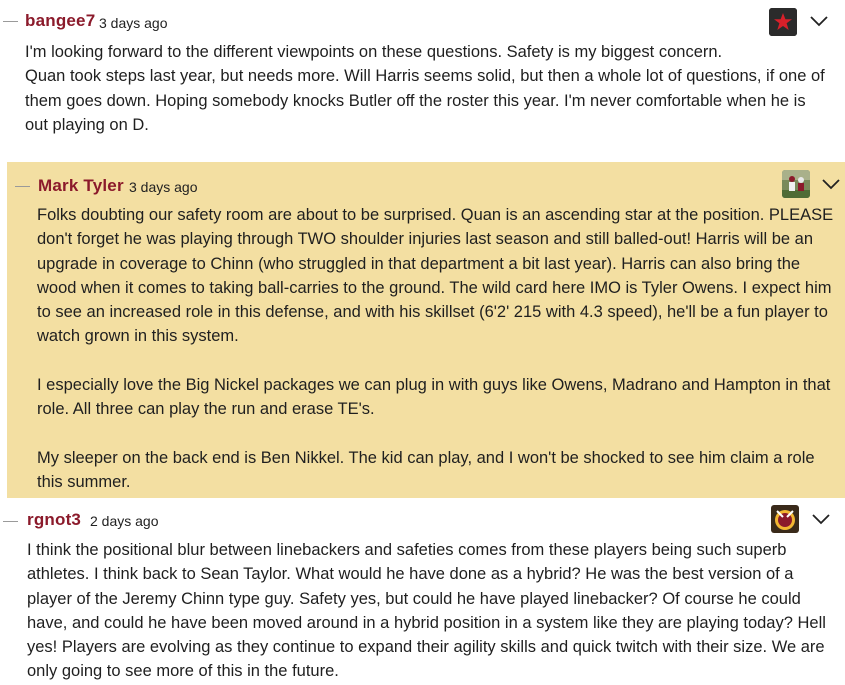  I want to click on helmet-logo-icon, so click(785, 519).